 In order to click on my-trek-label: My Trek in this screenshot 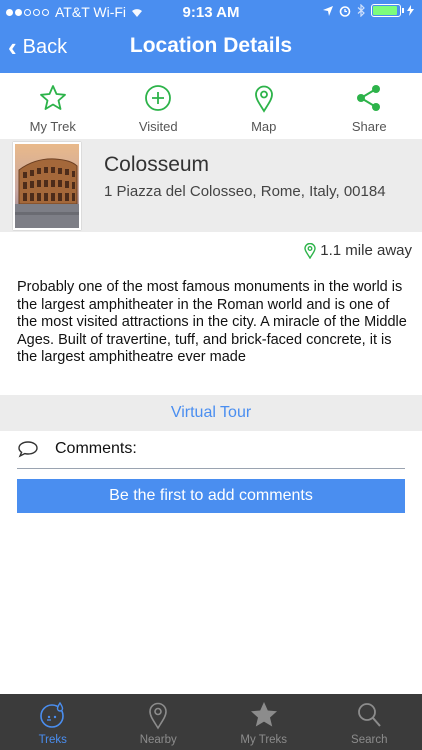, I will do `click(52, 126)`.